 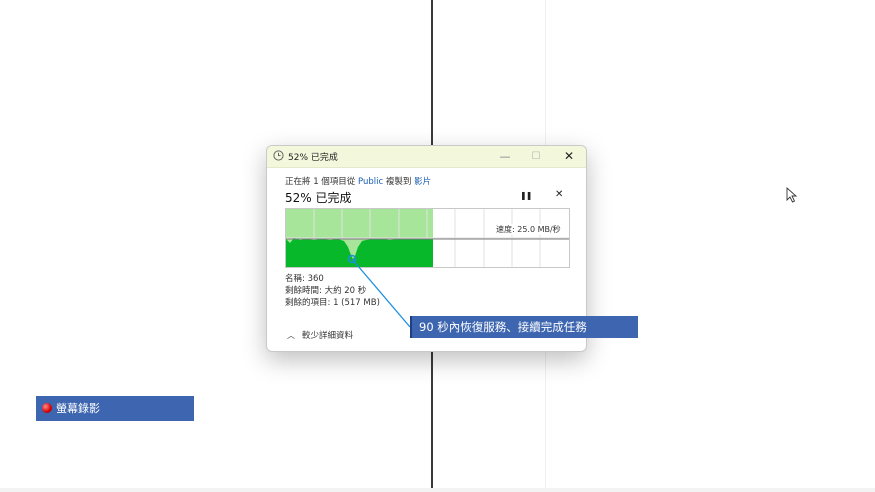 I want to click on cancel-icon: ✕, so click(x=559, y=194).